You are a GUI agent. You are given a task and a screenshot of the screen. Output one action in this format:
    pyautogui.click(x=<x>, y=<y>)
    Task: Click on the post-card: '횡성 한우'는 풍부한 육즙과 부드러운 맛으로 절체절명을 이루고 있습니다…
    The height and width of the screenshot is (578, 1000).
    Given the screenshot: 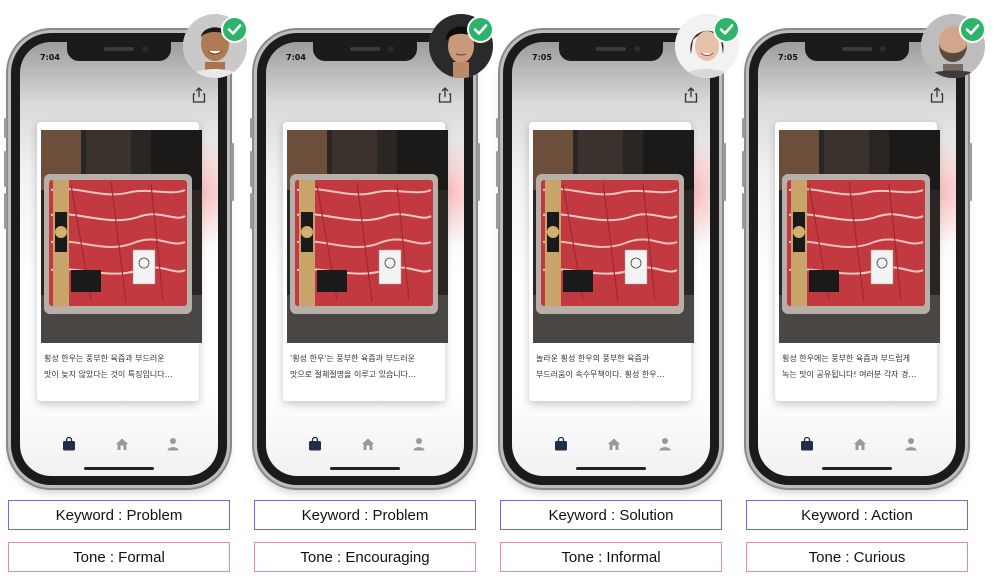 What is the action you would take?
    pyautogui.click(x=365, y=261)
    